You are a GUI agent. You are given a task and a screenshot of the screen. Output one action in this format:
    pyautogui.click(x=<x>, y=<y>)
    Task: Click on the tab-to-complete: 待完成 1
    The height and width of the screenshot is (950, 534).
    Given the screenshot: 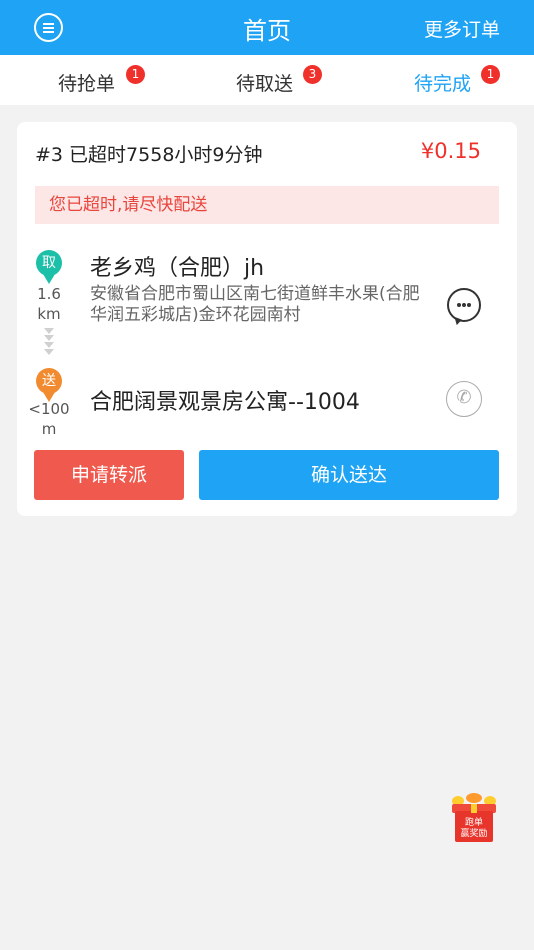 What is the action you would take?
    pyautogui.click(x=457, y=80)
    